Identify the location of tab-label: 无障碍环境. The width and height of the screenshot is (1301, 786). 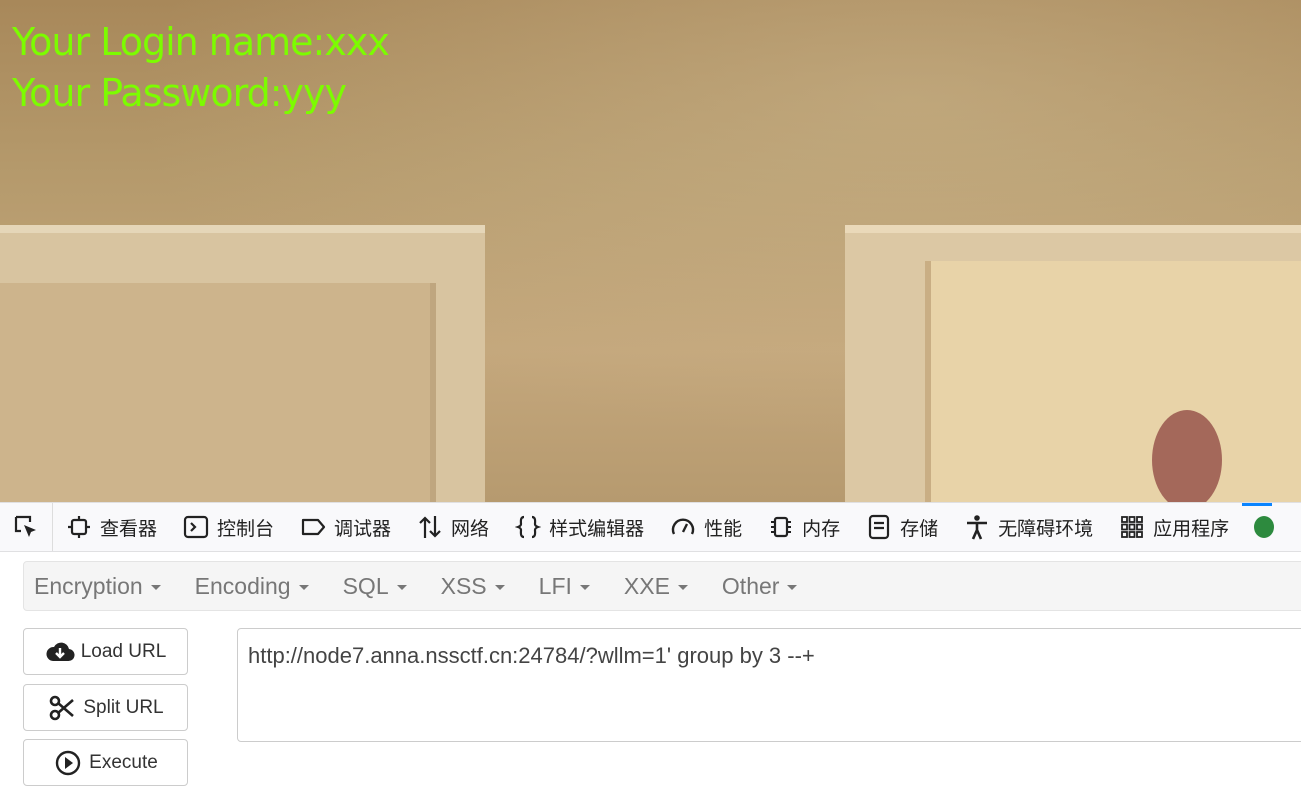
(1046, 529).